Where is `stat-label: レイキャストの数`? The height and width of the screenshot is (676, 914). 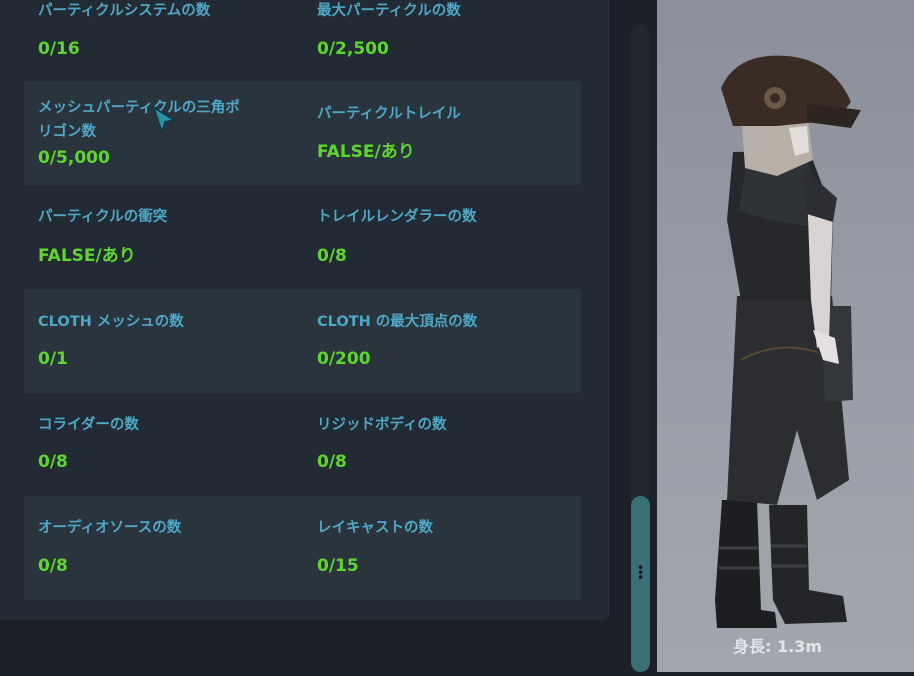
stat-label: レイキャストの数 is located at coordinates (375, 528).